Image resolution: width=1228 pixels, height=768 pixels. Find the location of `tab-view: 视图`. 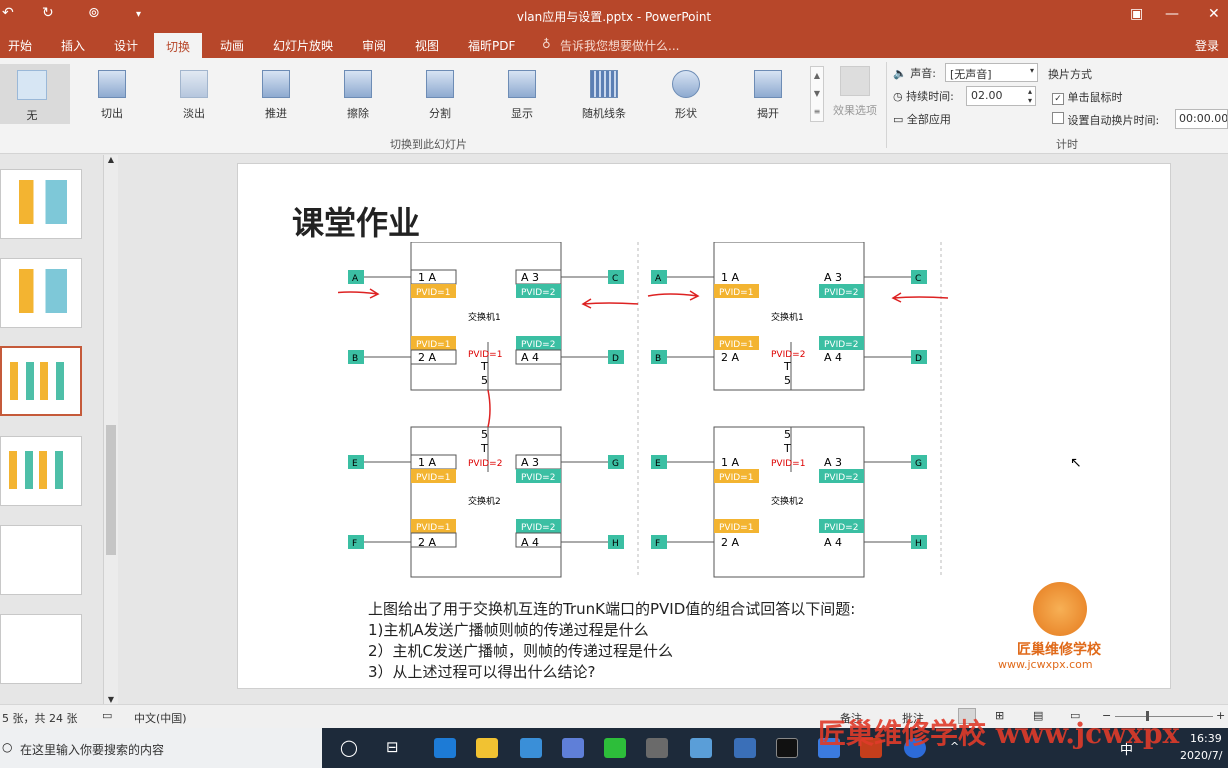

tab-view: 视图 is located at coordinates (427, 45).